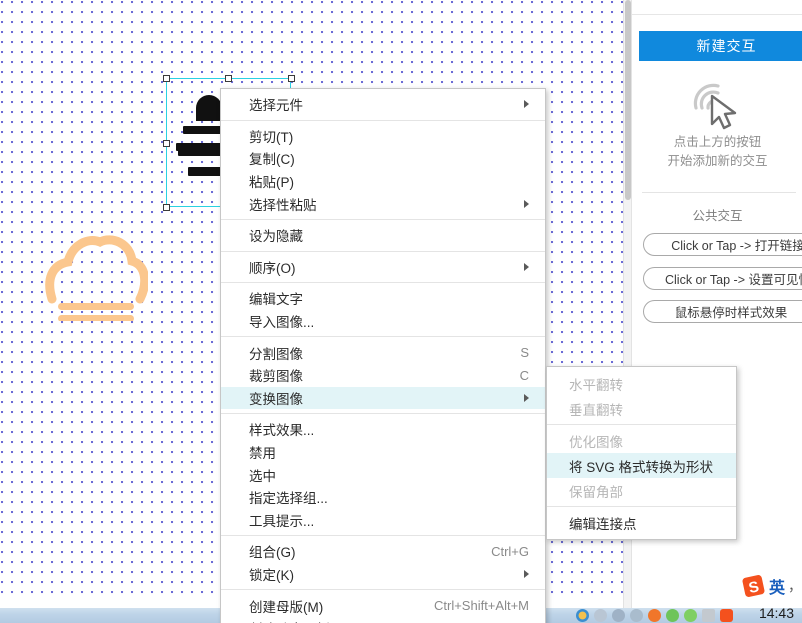 The width and height of the screenshot is (802, 623). Describe the element at coordinates (262, 476) in the screenshot. I see `context-menu-item-label: 选中` at that location.